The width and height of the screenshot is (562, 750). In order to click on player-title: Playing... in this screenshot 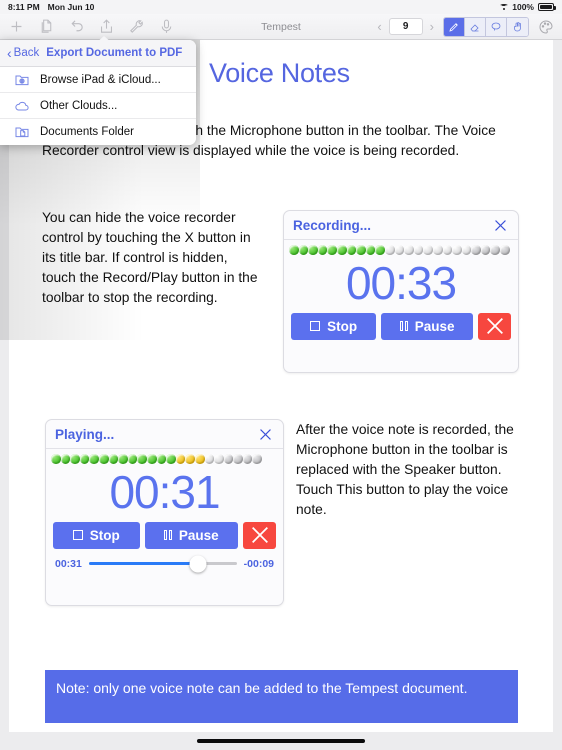, I will do `click(85, 434)`.